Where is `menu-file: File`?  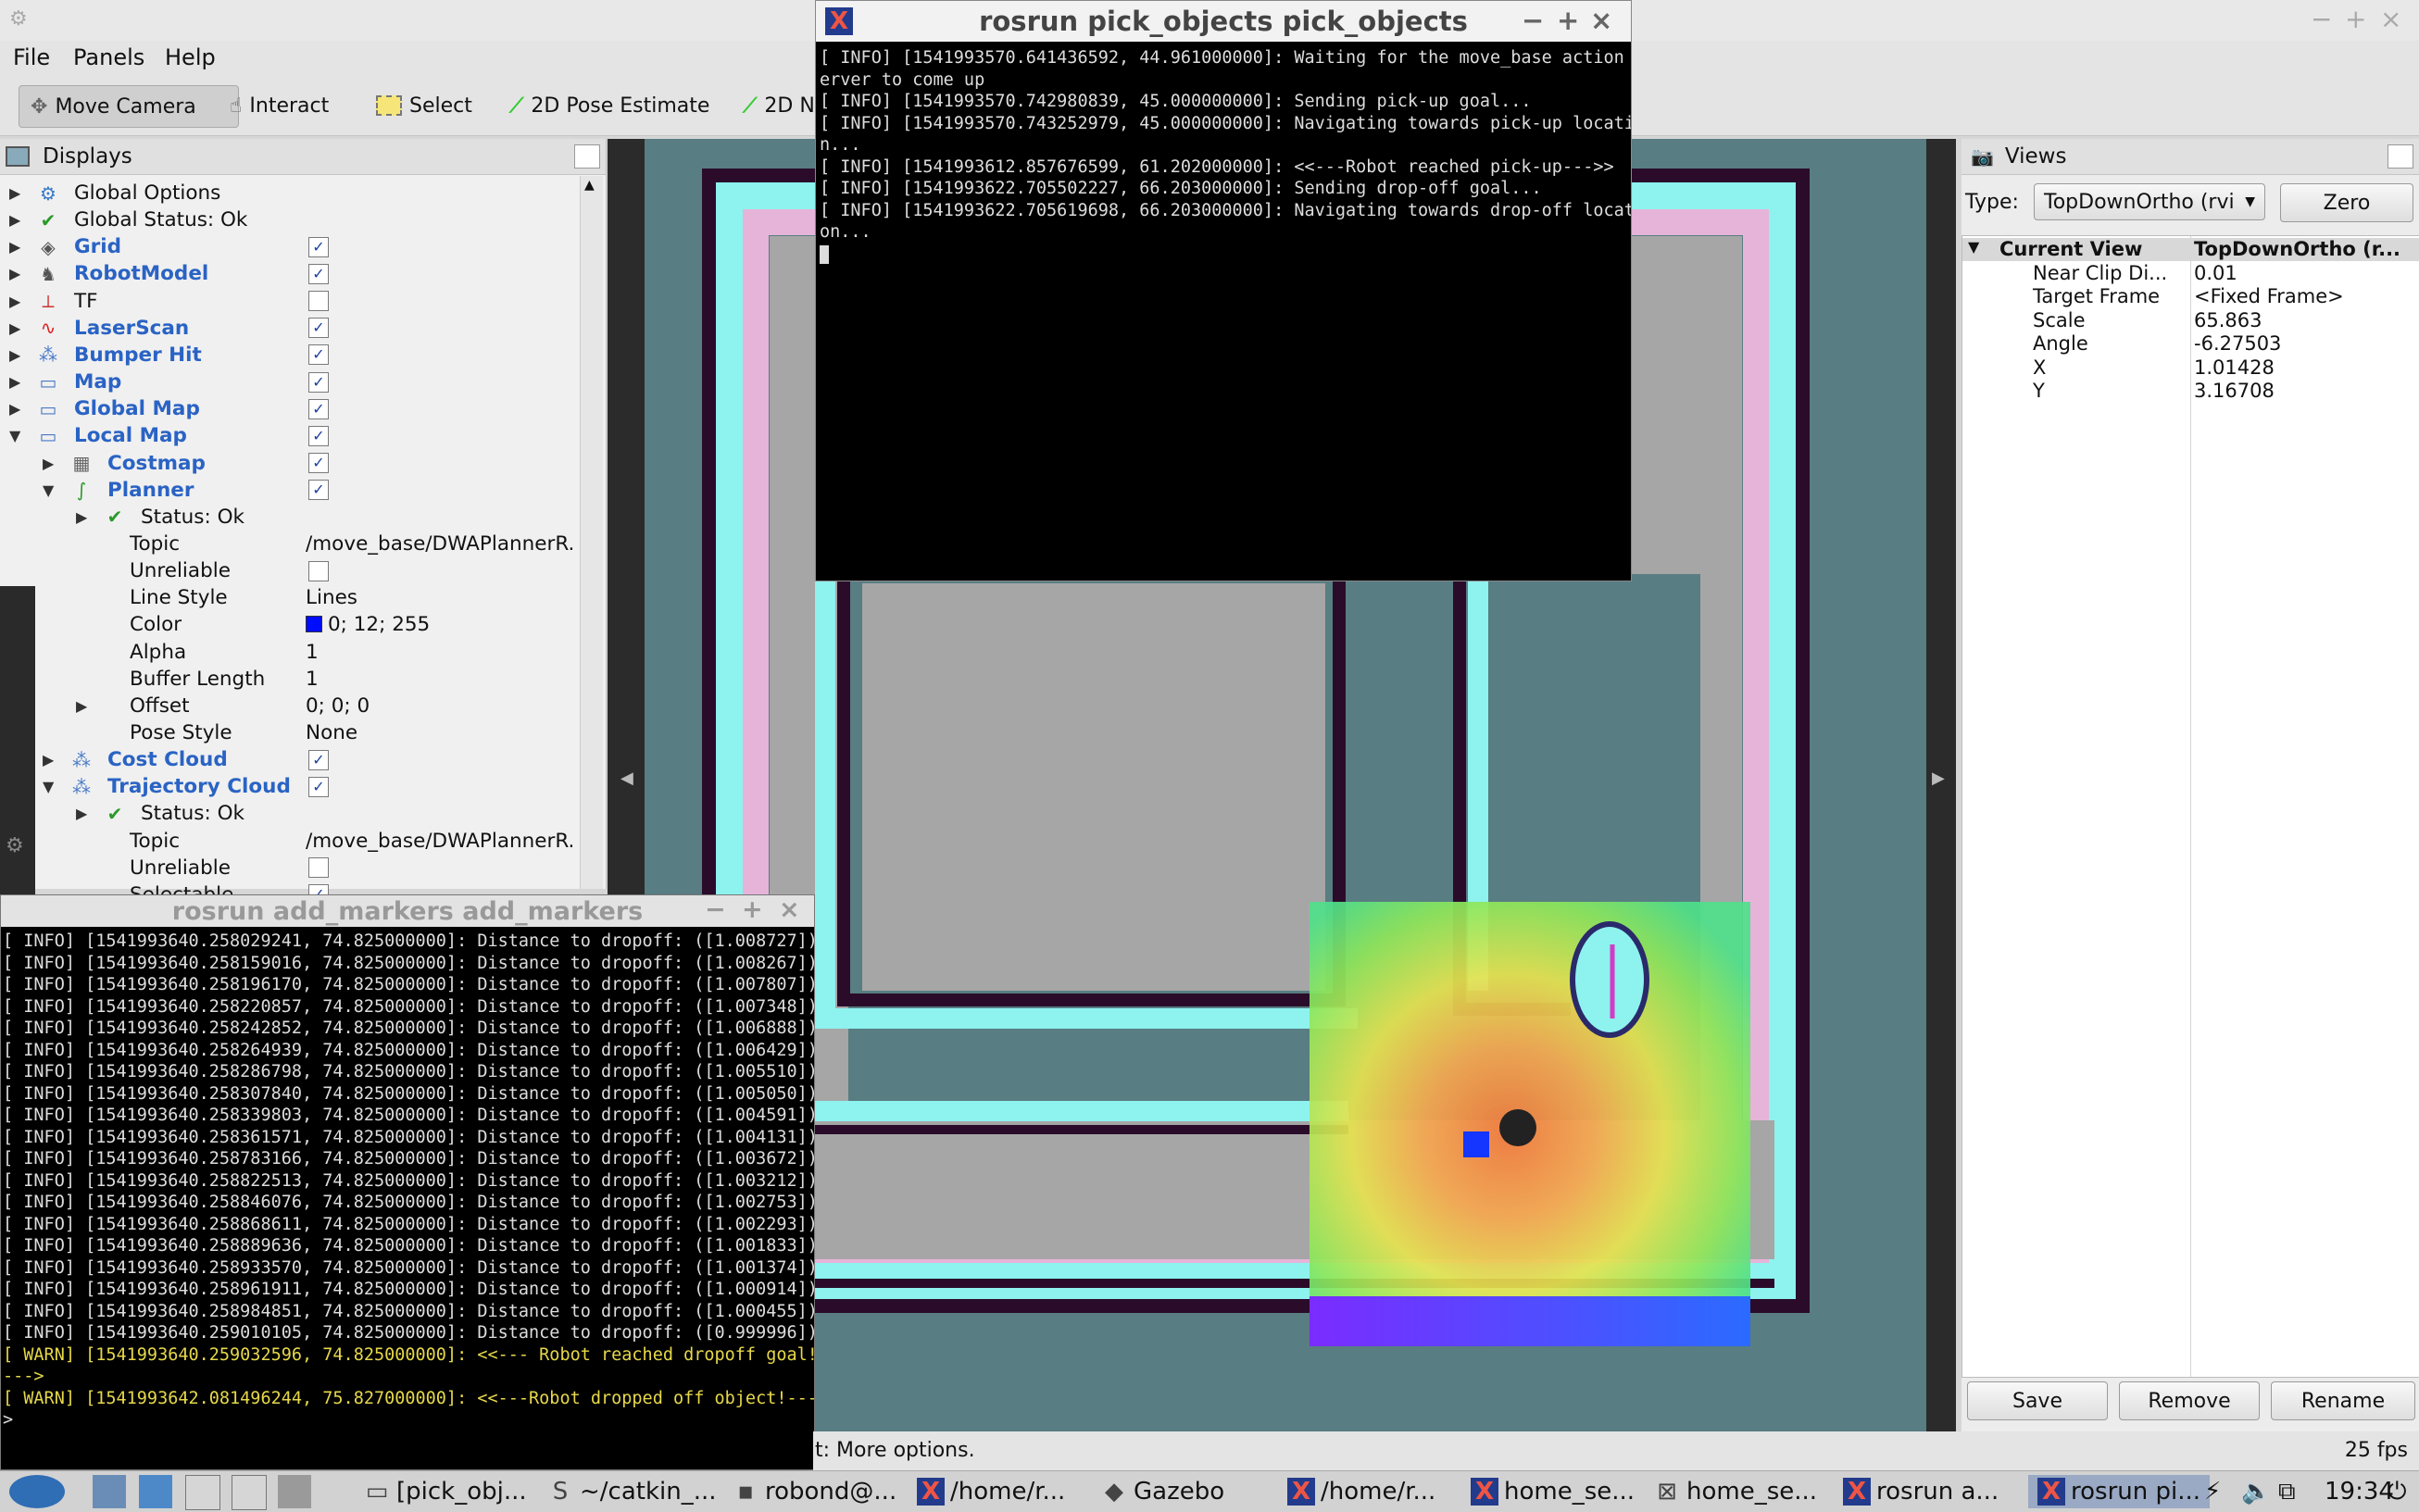
menu-file: File is located at coordinates (31, 57).